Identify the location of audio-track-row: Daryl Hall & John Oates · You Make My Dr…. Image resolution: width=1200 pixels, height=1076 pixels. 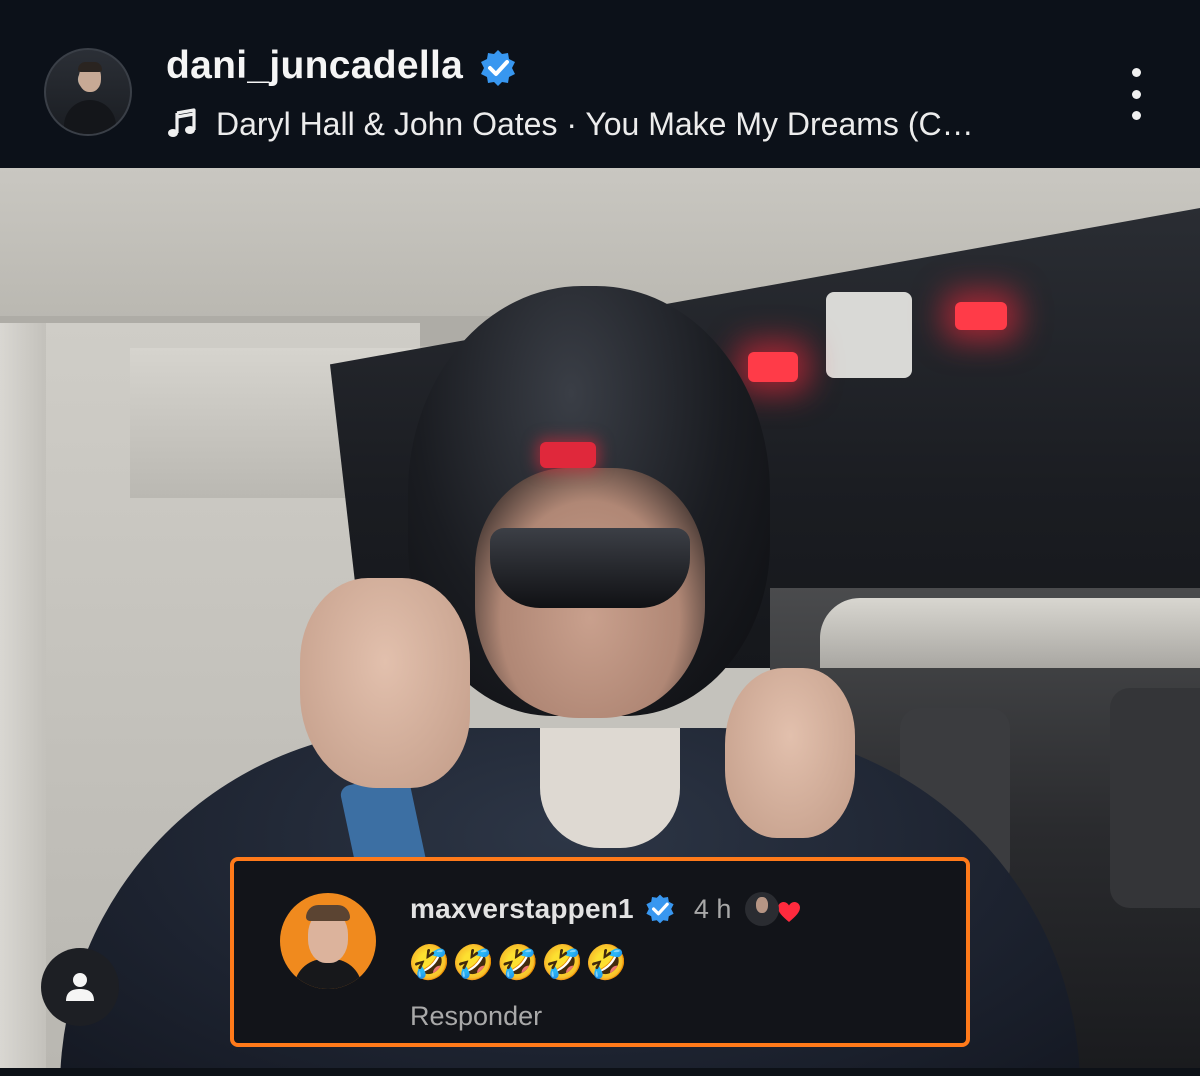
(570, 124).